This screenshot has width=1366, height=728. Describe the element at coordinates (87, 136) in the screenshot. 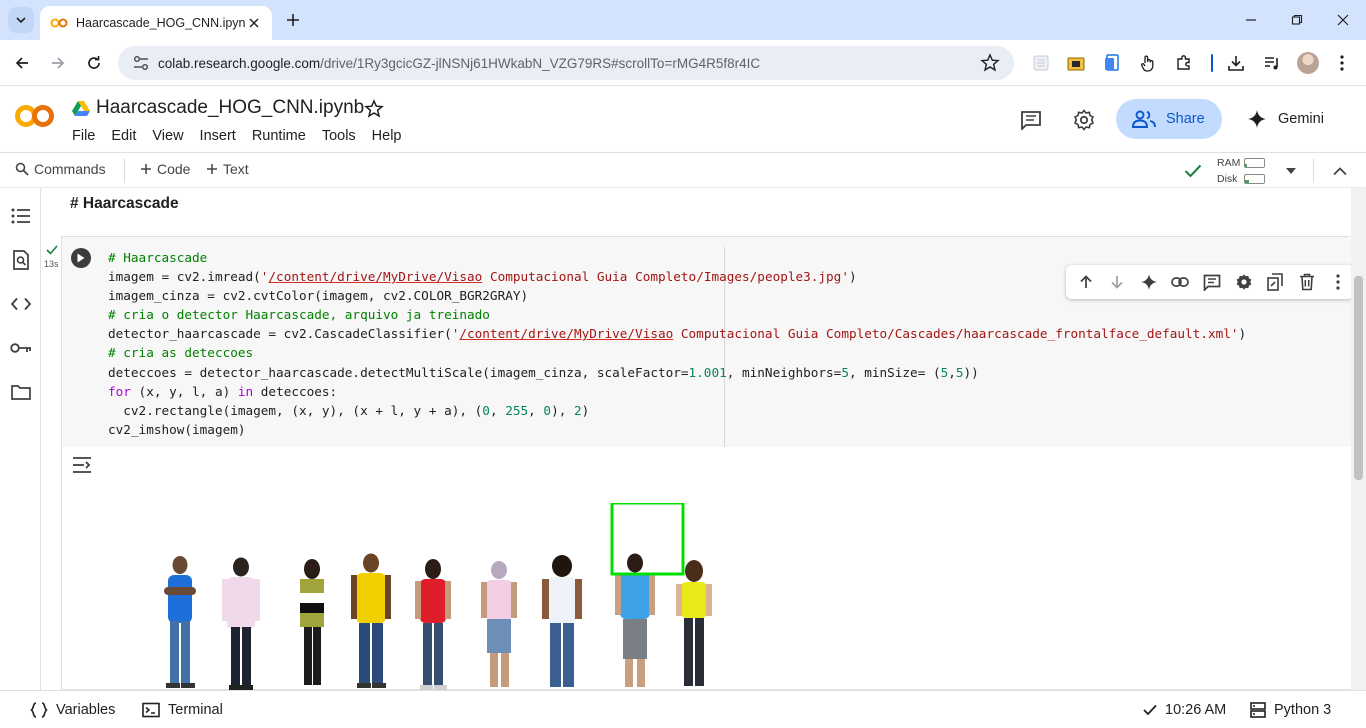

I see `menu-file: File` at that location.